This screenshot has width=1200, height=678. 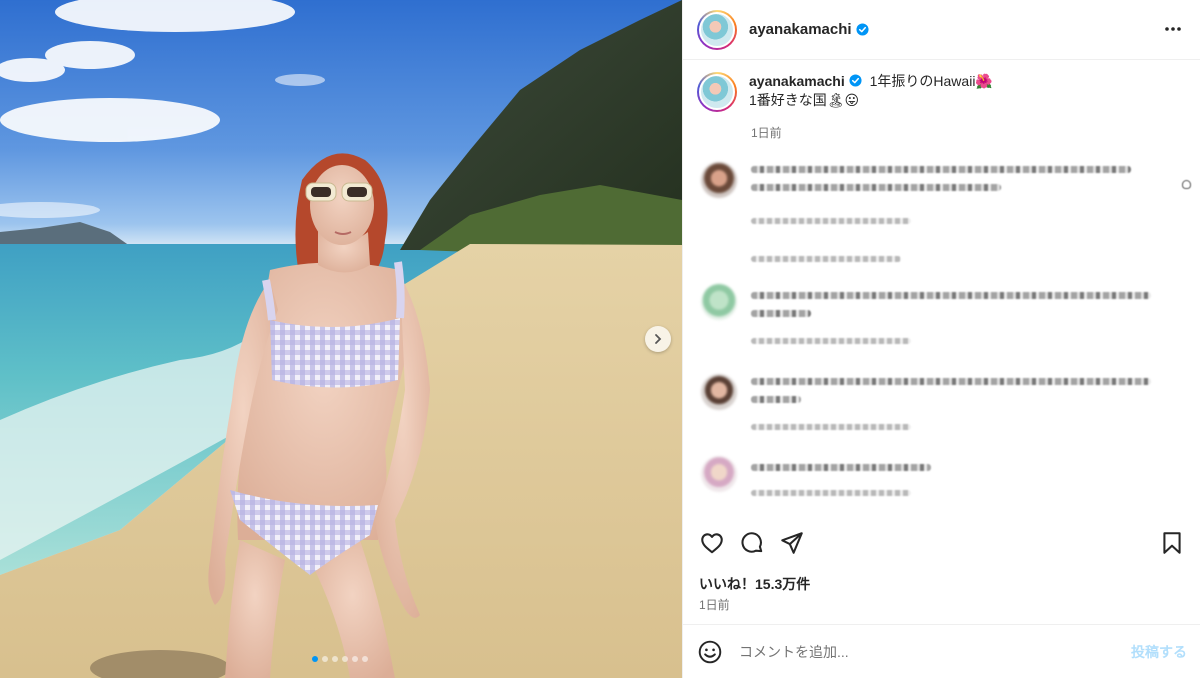 What do you see at coordinates (800, 29) in the screenshot?
I see `username-link: ayanakamachi` at bounding box center [800, 29].